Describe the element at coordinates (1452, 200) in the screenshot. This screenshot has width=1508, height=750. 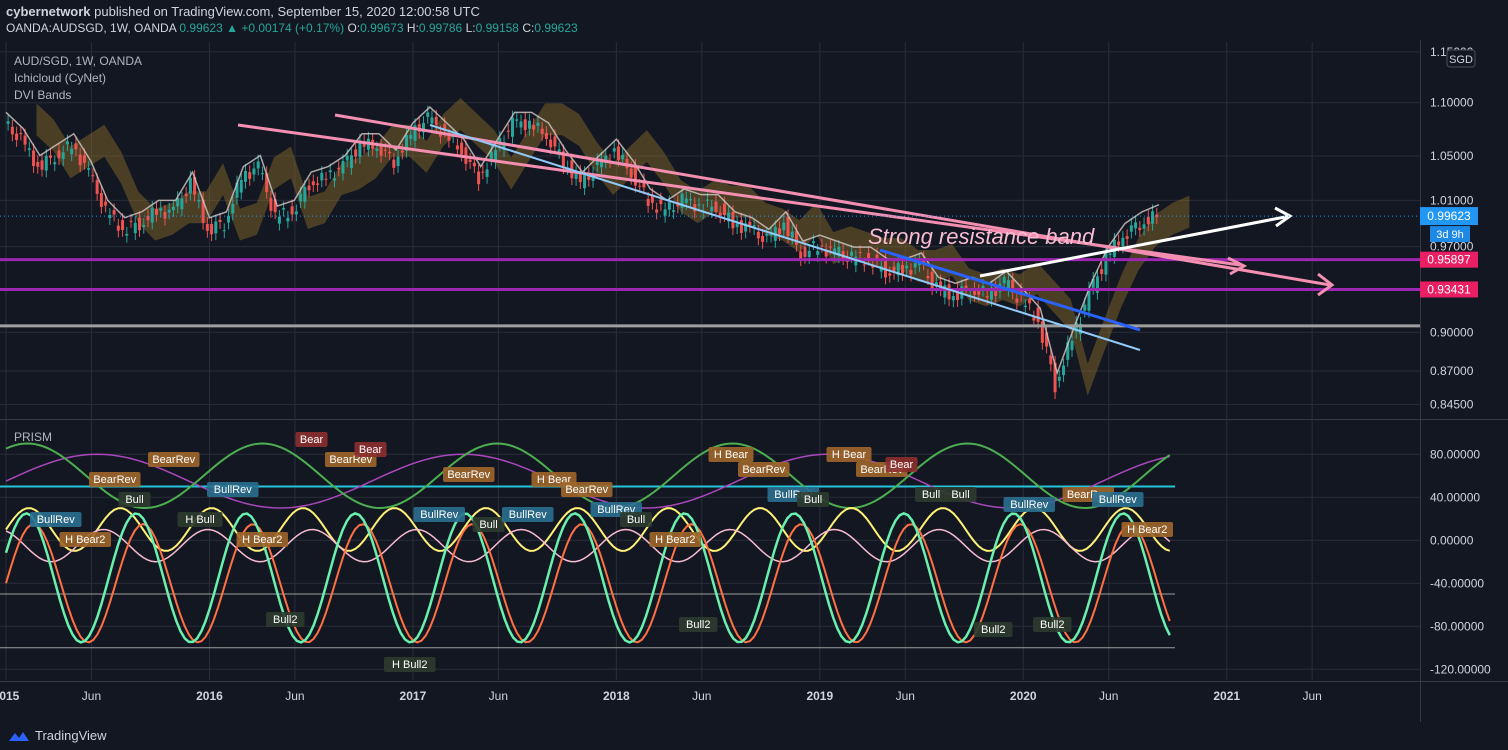
I see `y-tick-label: 1.01000` at that location.